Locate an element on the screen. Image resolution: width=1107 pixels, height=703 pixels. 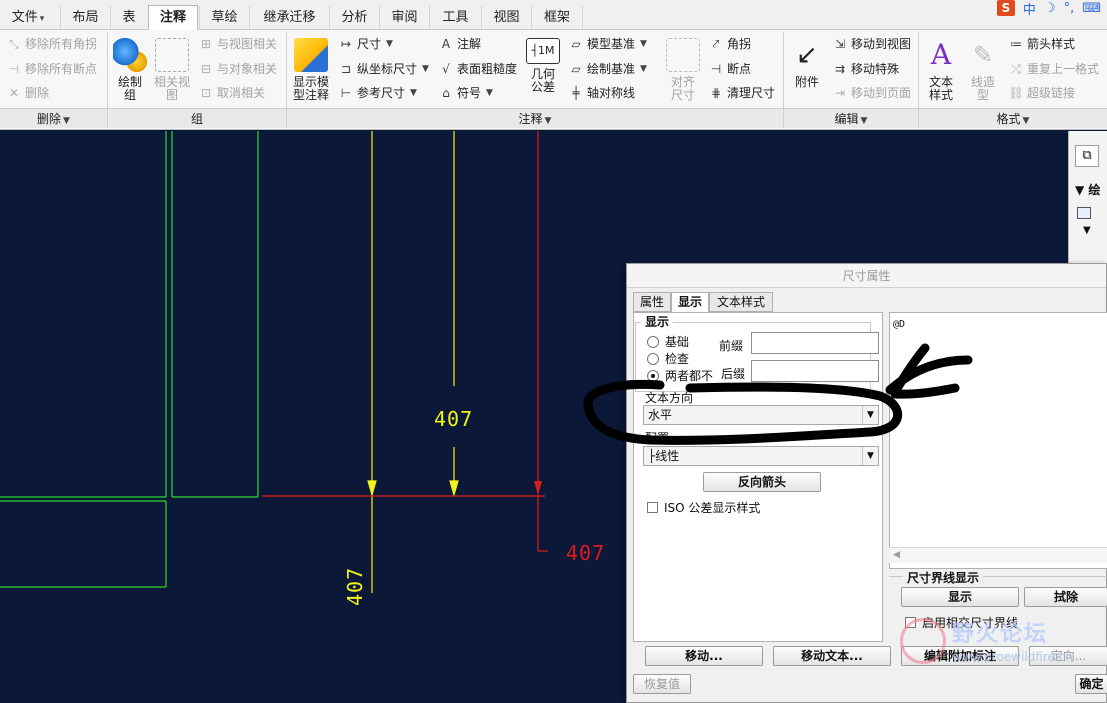
watermark-logo-icon is located at coordinates (923, 641).